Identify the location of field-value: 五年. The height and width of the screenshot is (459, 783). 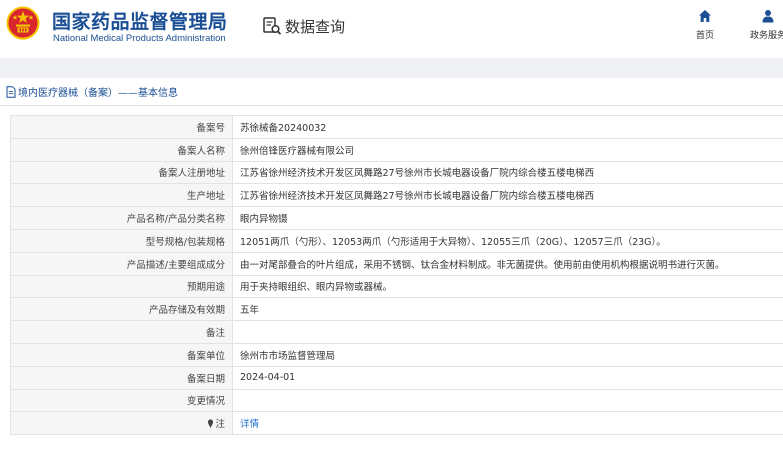
(507, 309).